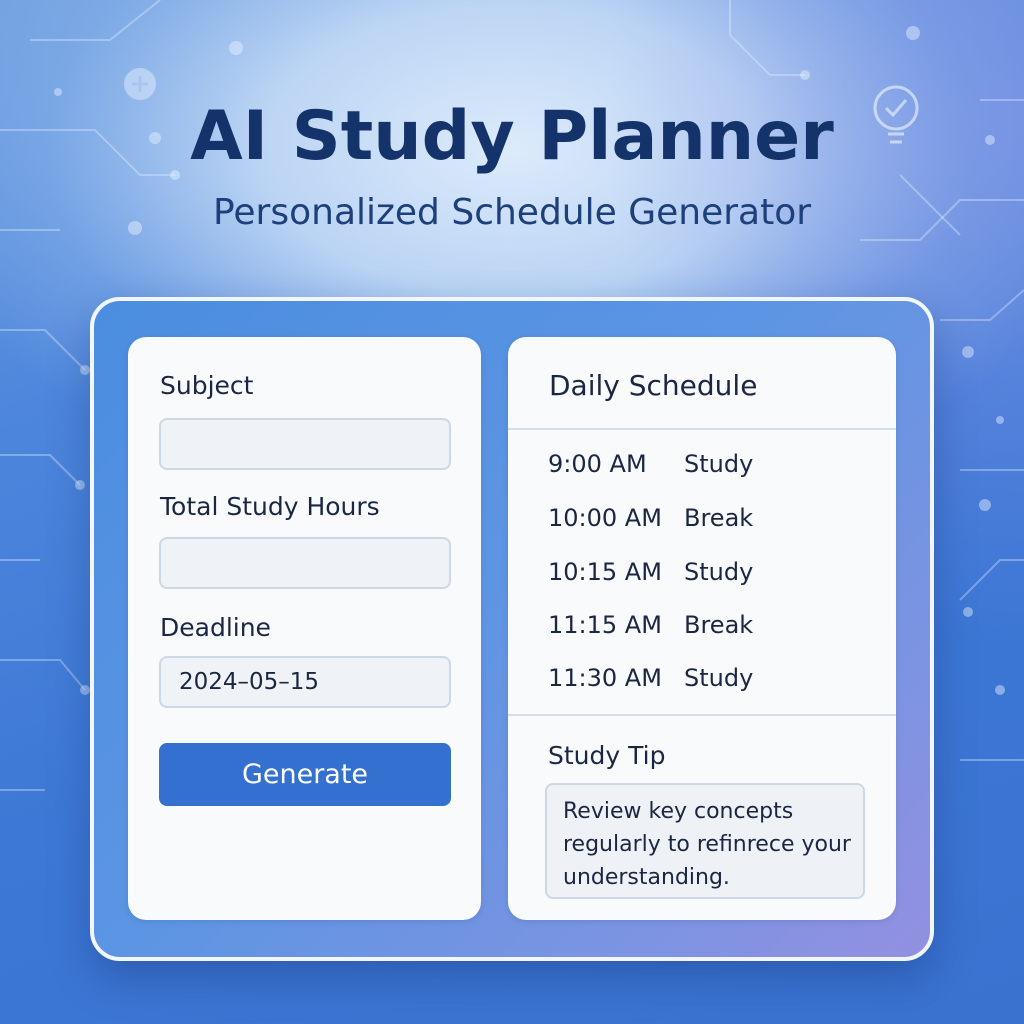 The image size is (1024, 1024). What do you see at coordinates (207, 385) in the screenshot?
I see `subject-label: Subject` at bounding box center [207, 385].